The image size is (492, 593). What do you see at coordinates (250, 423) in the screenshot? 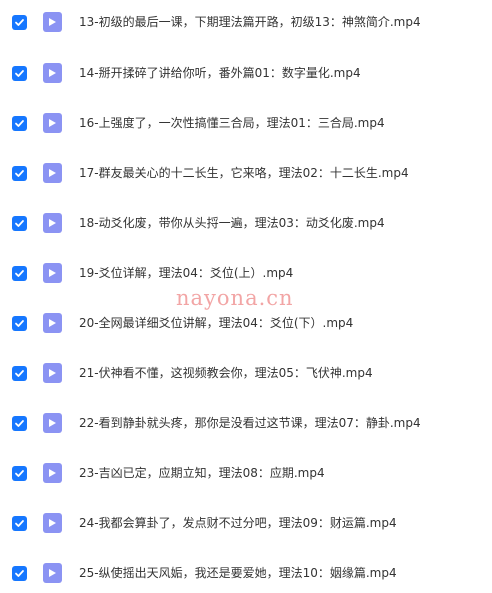
I see `file-name: 22-看到静卦就头疼，那你是没看过这节课，理法07：静卦.mp4` at bounding box center [250, 423].